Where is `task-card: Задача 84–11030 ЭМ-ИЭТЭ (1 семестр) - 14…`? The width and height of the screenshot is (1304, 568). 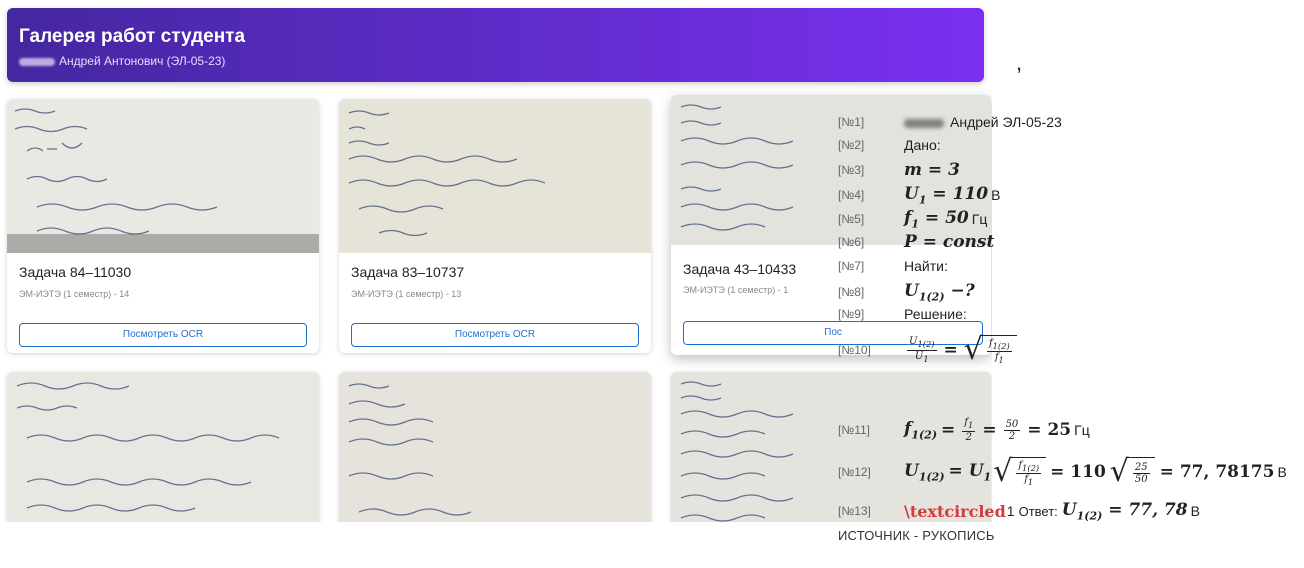
task-card: Задача 84–11030 ЭМ-ИЭТЭ (1 семестр) - 14… is located at coordinates (163, 226).